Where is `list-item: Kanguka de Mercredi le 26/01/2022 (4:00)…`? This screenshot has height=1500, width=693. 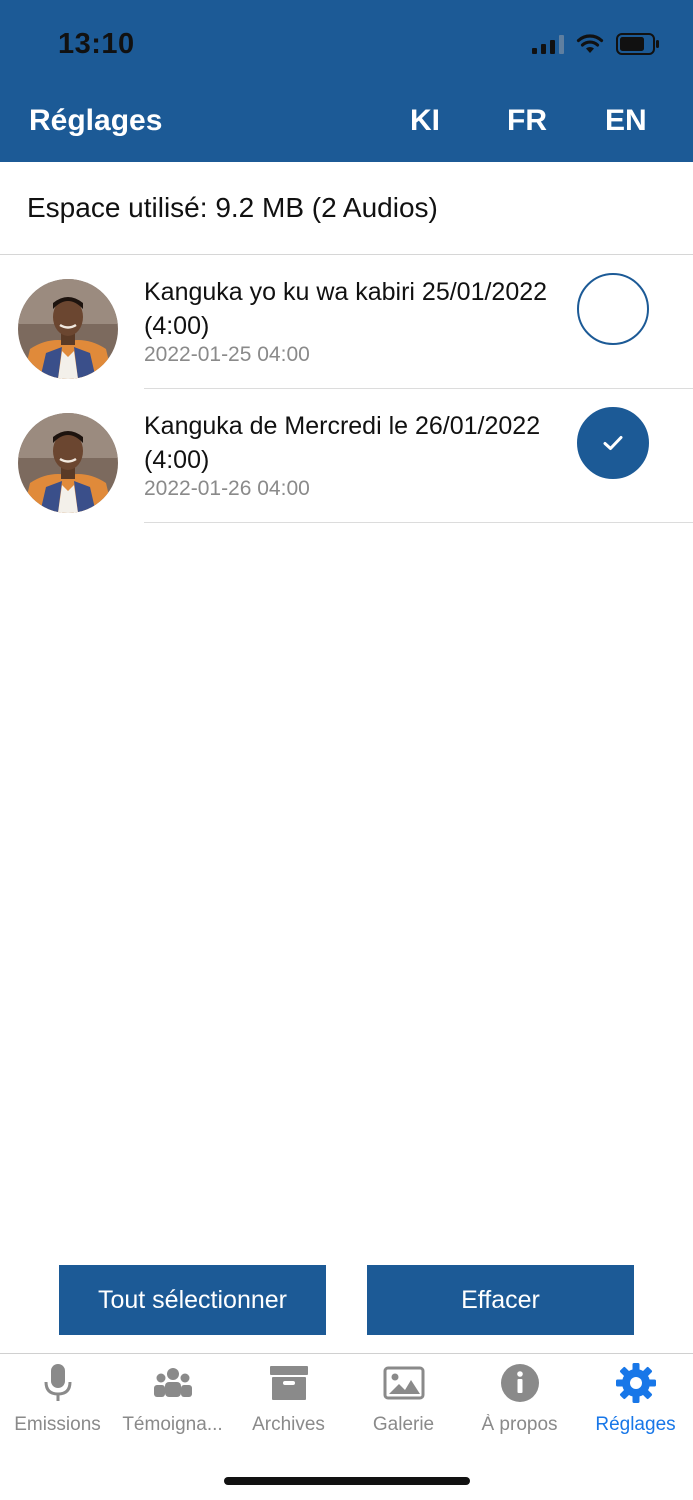 list-item: Kanguka de Mercredi le 26/01/2022 (4:00)… is located at coordinates (346, 456).